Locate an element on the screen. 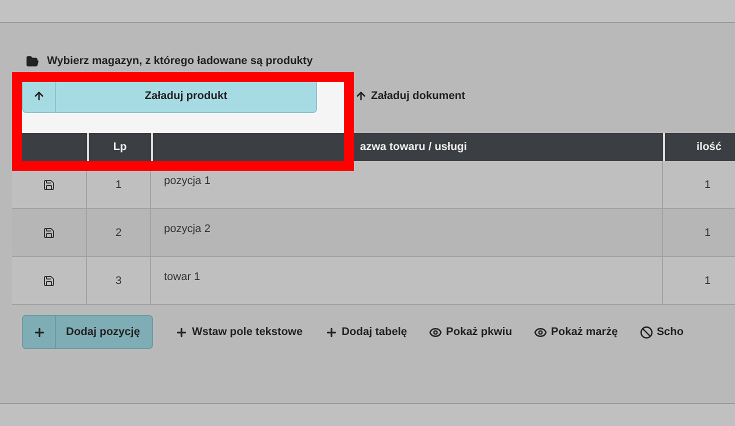 The image size is (735, 426). column-header: ilość is located at coordinates (699, 147).